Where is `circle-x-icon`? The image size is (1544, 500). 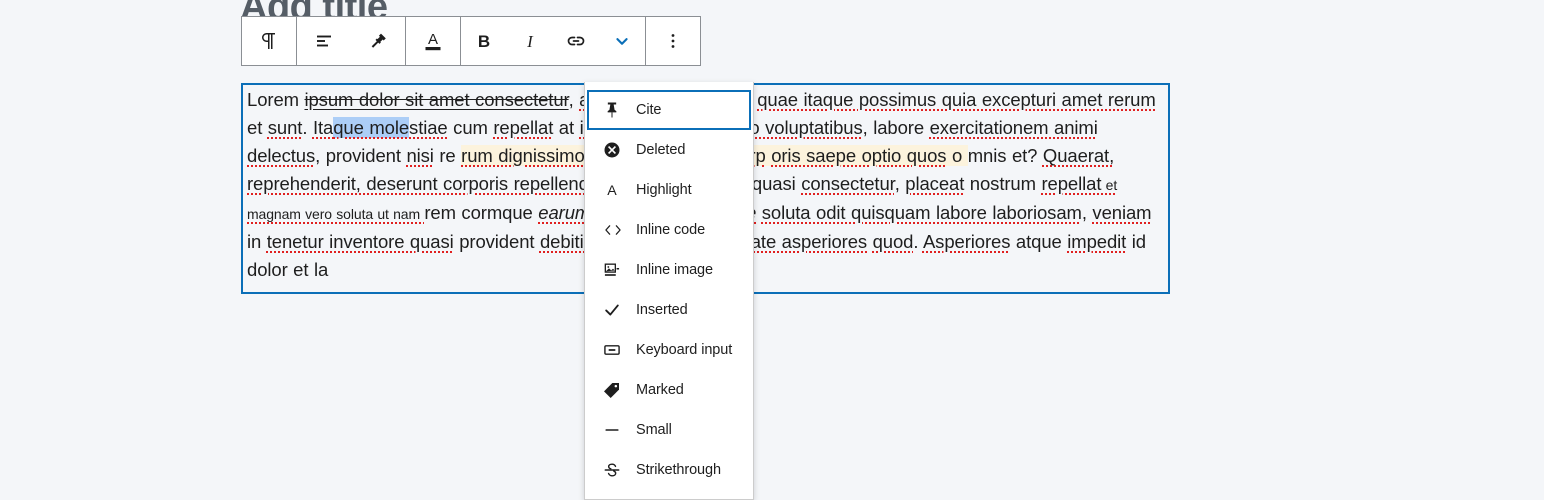 circle-x-icon is located at coordinates (616, 150).